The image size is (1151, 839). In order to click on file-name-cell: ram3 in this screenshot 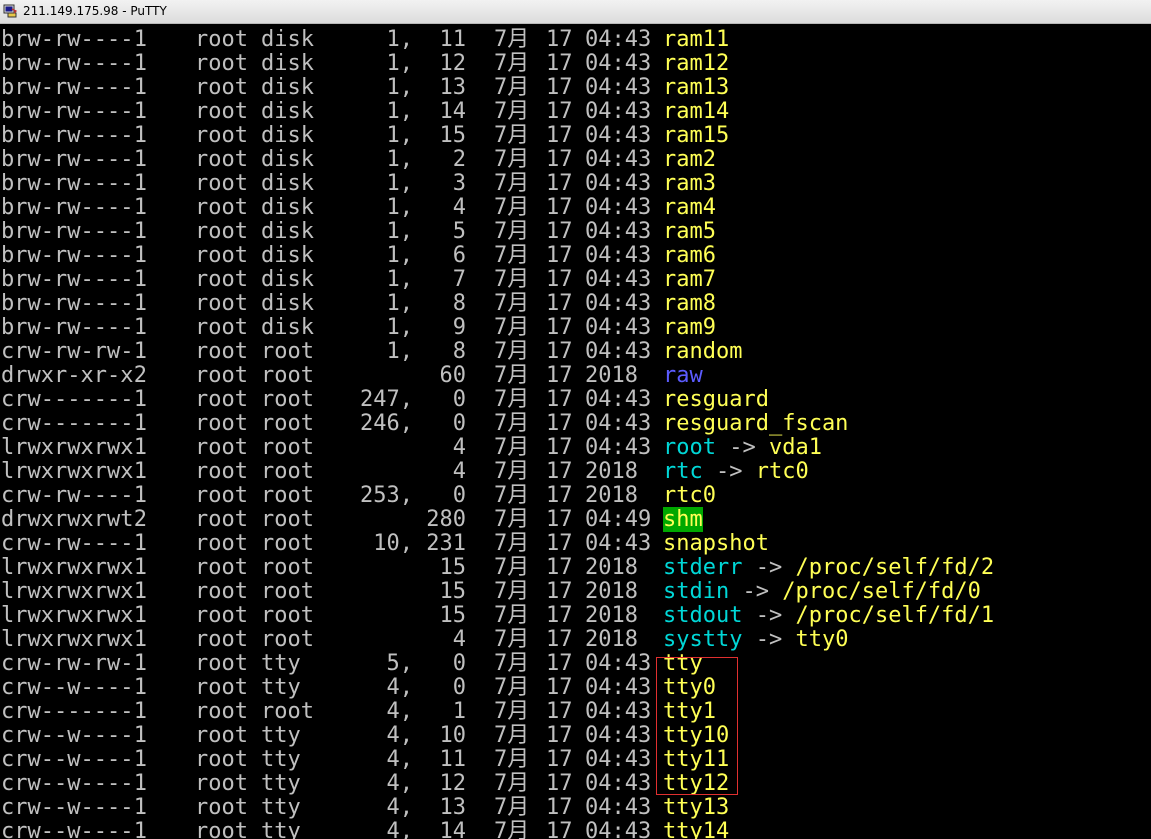, I will do `click(689, 184)`.